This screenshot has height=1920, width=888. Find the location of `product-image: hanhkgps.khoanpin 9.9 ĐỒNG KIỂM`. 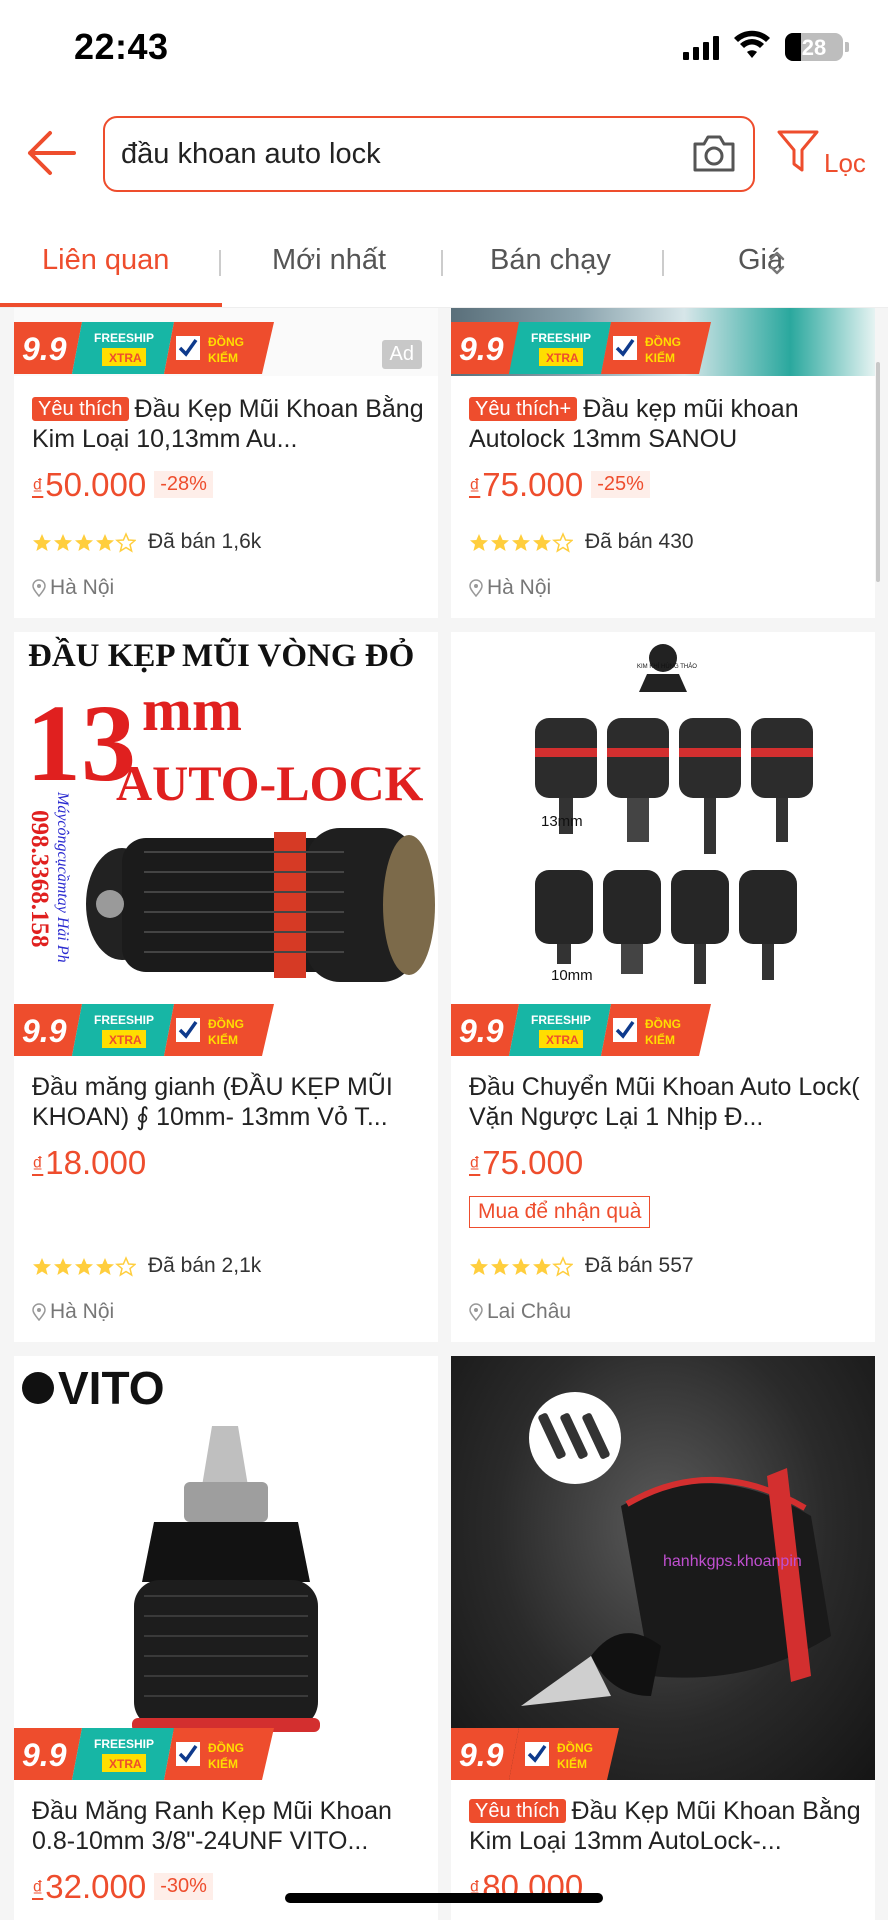

product-image: hanhkgps.khoanpin 9.9 ĐỒNG KIỂM is located at coordinates (663, 1568).